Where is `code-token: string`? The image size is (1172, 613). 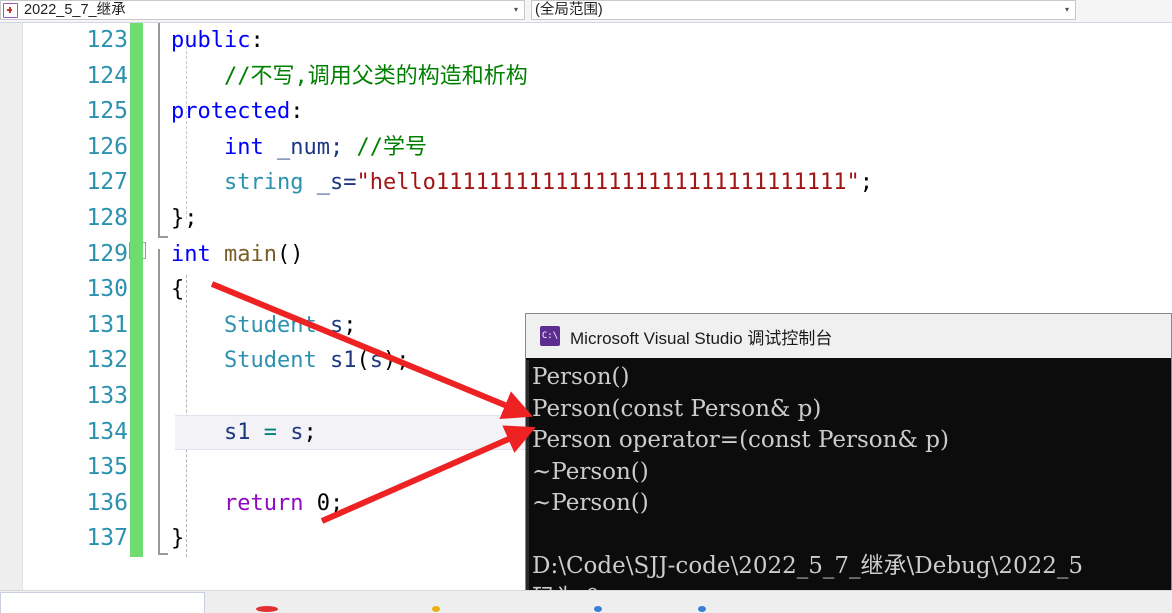 code-token: string is located at coordinates (263, 183).